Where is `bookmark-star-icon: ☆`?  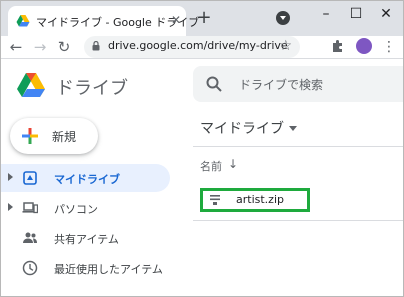 bookmark-star-icon: ☆ is located at coordinates (285, 46).